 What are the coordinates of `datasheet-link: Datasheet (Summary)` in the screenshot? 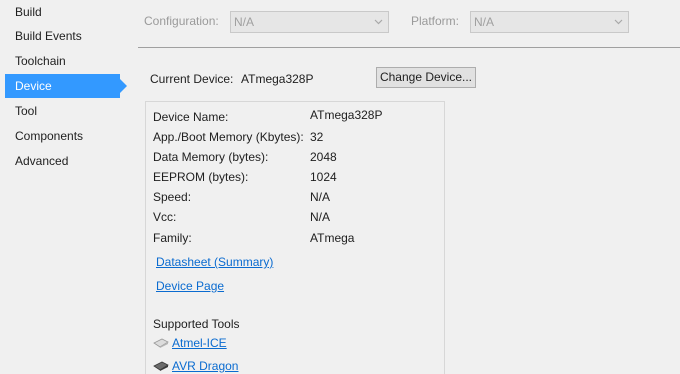 It's located at (214, 262).